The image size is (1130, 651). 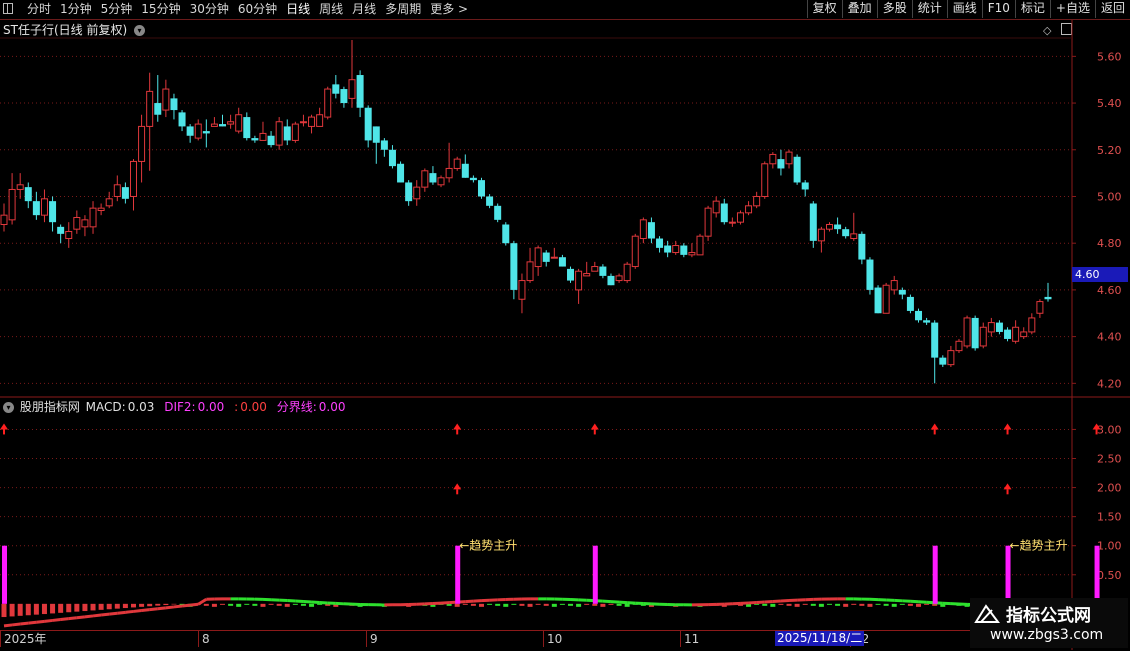 What do you see at coordinates (1048, 613) in the screenshot?
I see `watermark-title: 指标公式网` at bounding box center [1048, 613].